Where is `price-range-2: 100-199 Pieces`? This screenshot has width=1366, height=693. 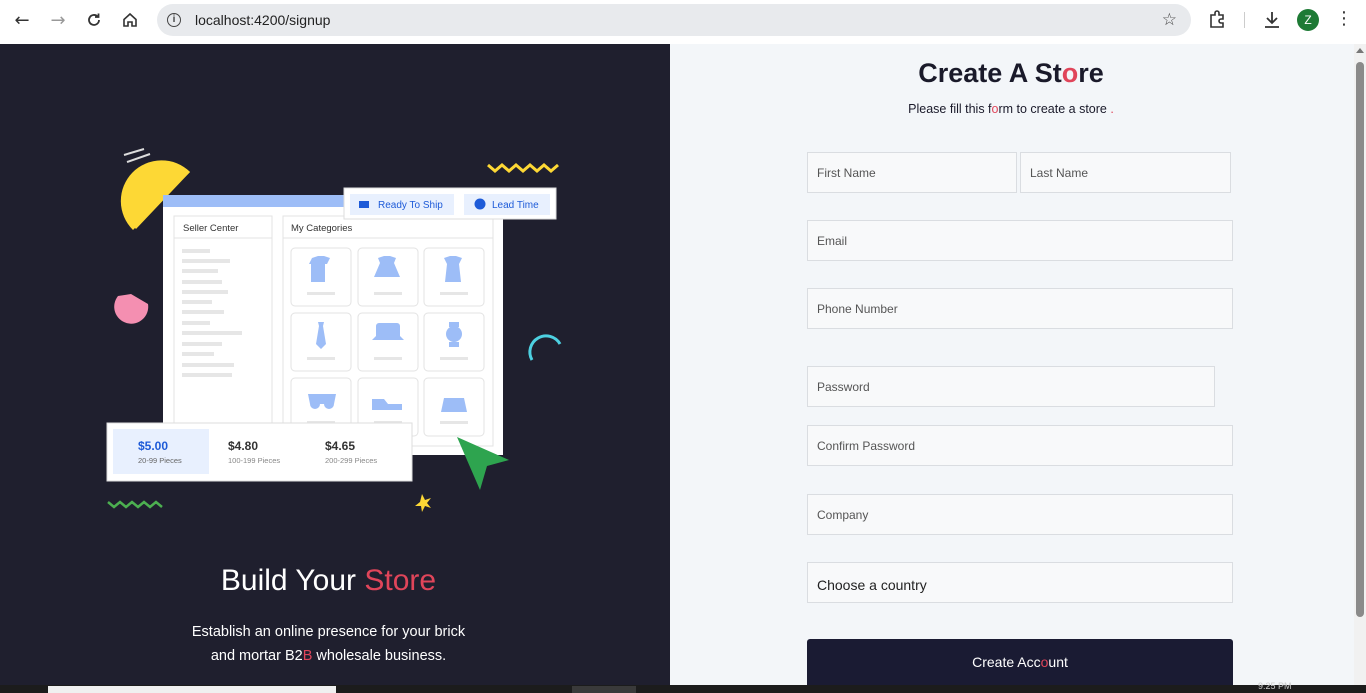
price-range-2: 100-199 Pieces is located at coordinates (254, 460).